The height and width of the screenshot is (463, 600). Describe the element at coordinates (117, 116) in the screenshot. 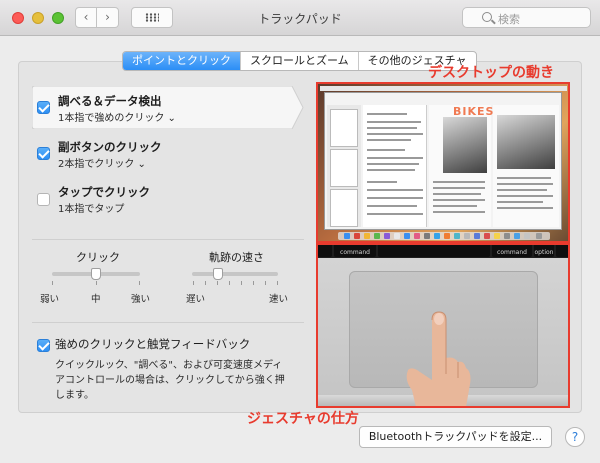

I see `lookup-gesture-select: 1本指で強めのクリック ⌄` at that location.